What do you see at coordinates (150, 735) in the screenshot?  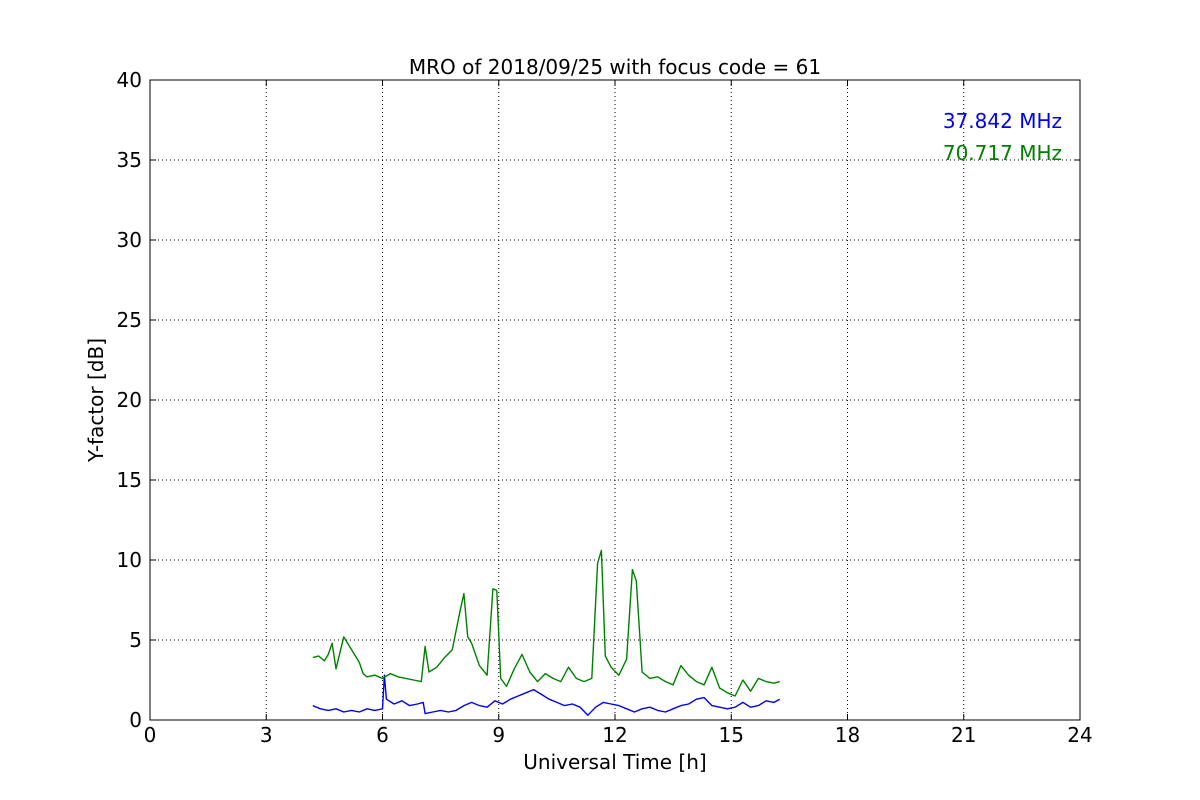 I see `x-tick-label: 0` at bounding box center [150, 735].